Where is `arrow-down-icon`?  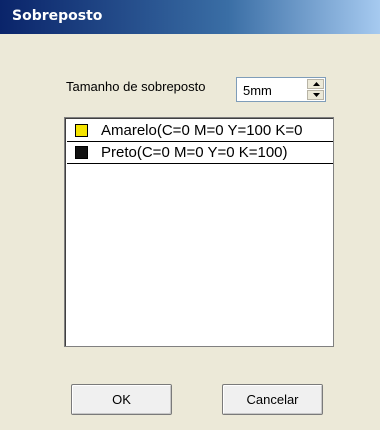
arrow-down-icon is located at coordinates (316, 95).